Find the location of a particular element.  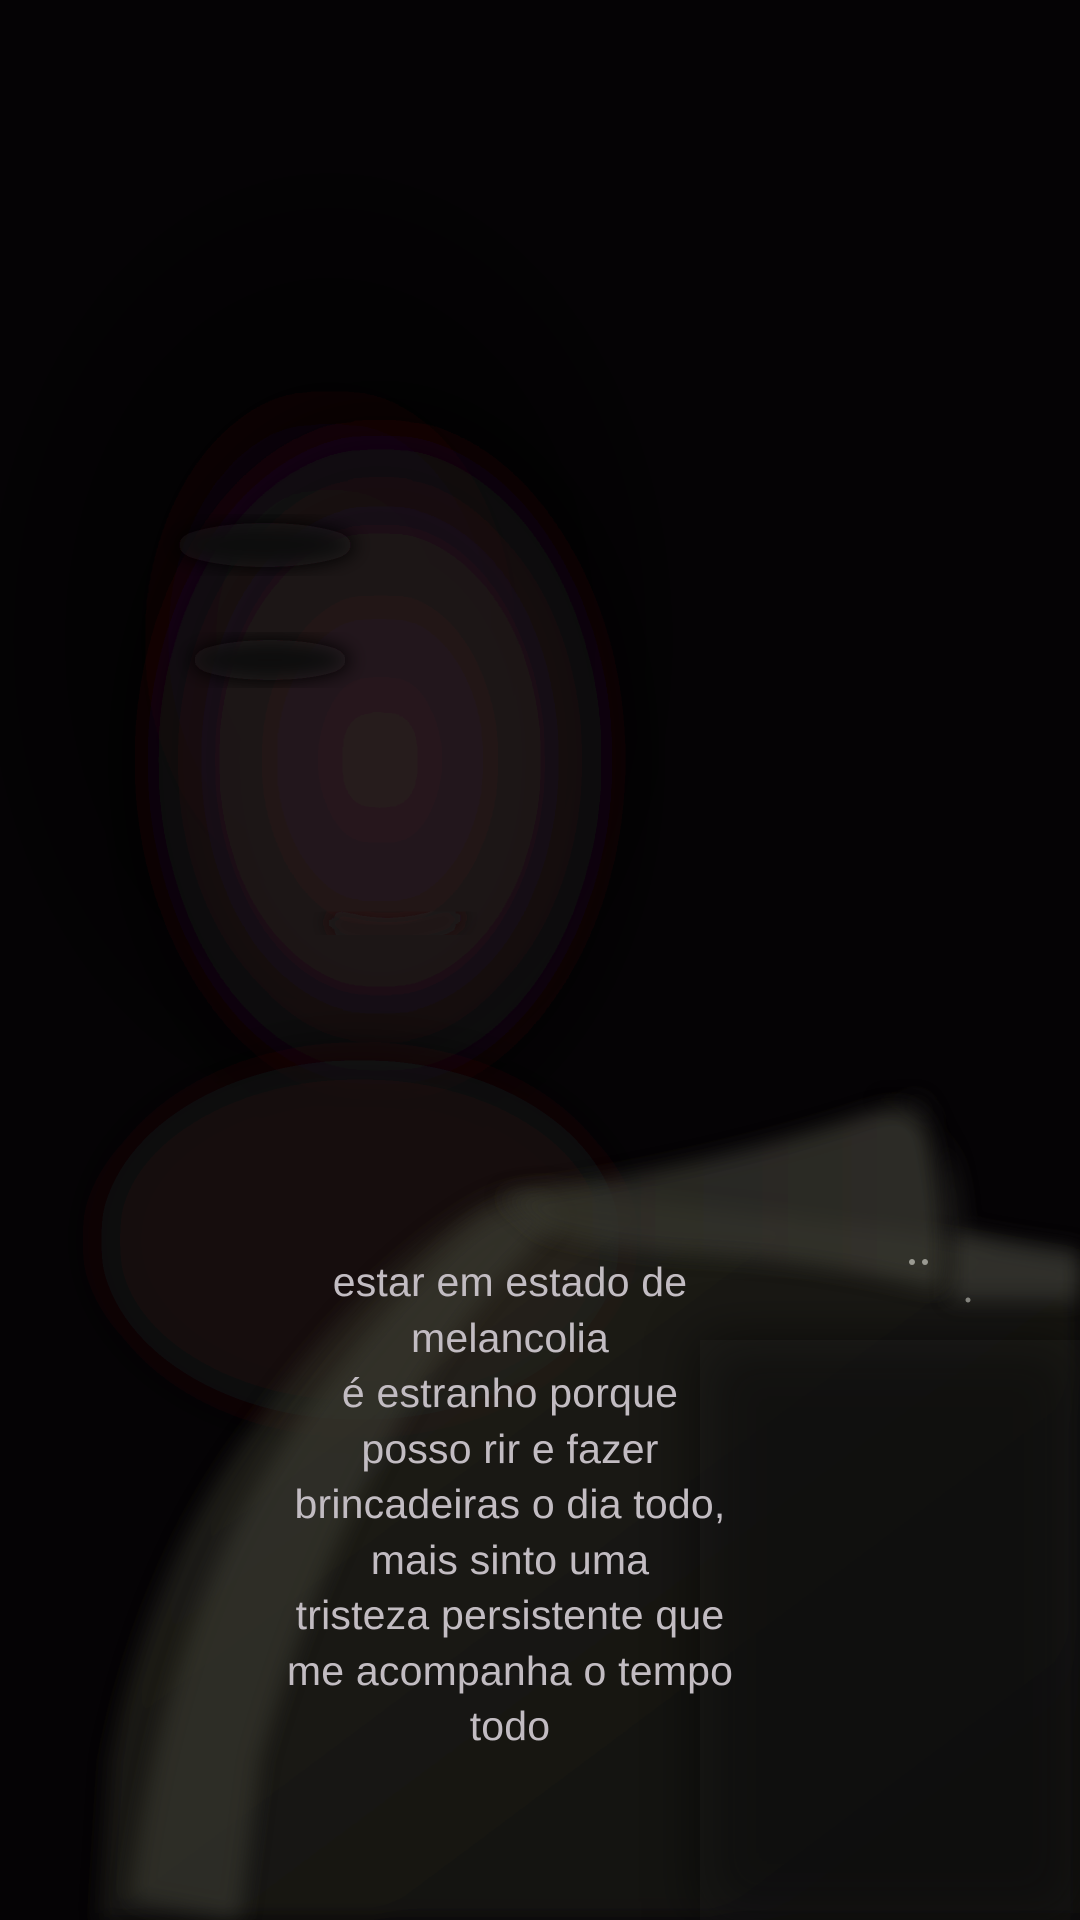

caption-line: brincadeiras o dia todo, is located at coordinates (510, 1504).